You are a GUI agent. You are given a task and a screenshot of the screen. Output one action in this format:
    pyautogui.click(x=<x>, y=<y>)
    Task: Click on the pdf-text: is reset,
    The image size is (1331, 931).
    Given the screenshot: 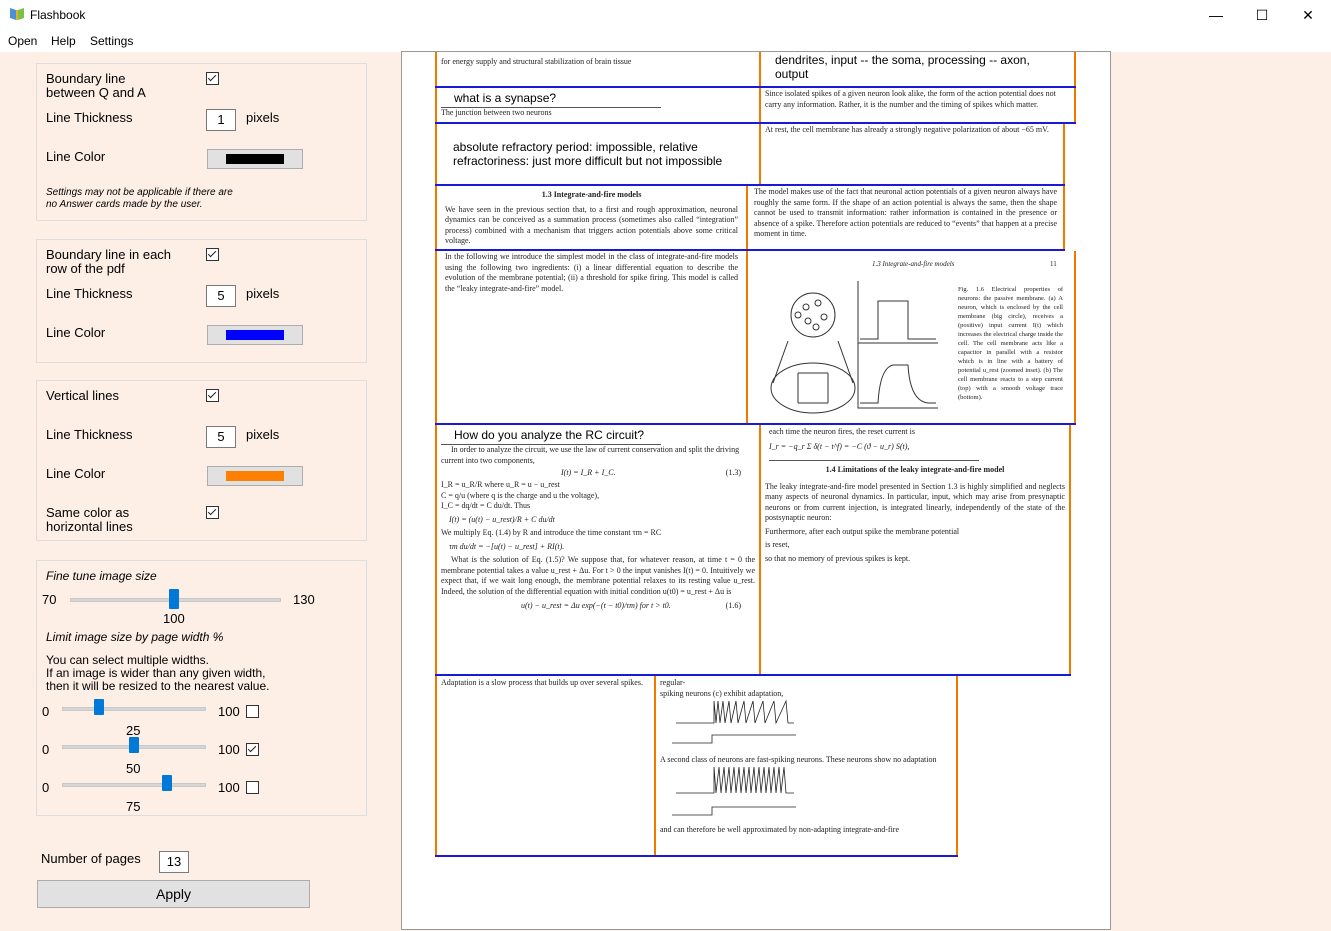 What is the action you would take?
    pyautogui.click(x=777, y=544)
    